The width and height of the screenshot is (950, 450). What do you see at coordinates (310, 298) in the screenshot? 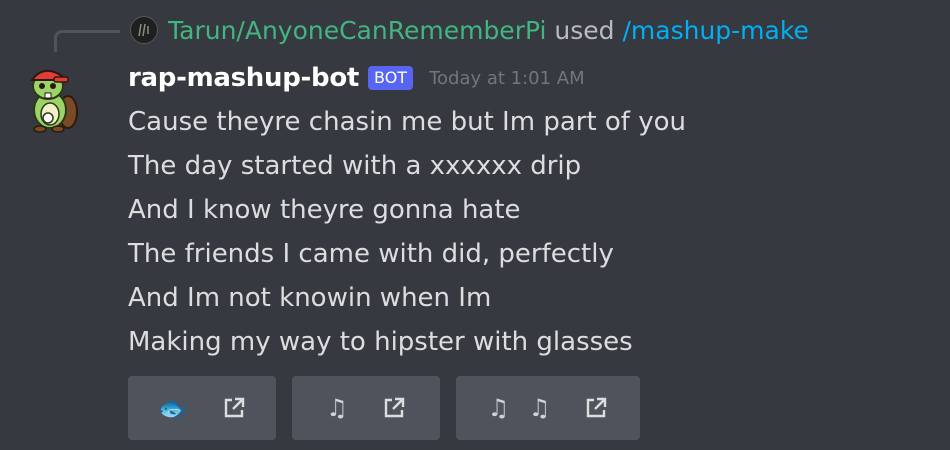
I see `message-line: And Im not knowin when Im` at bounding box center [310, 298].